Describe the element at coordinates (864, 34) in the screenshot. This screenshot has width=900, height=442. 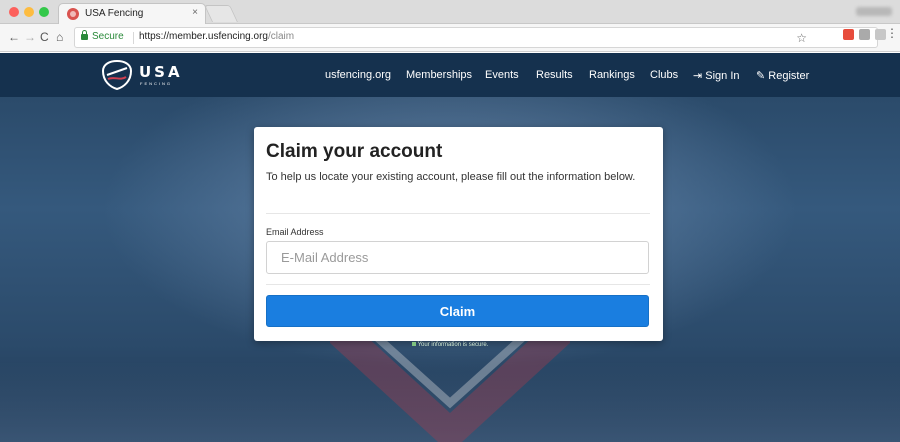
I see `extension-gray-icon` at that location.